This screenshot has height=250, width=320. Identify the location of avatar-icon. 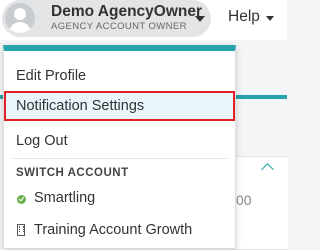
(20, 18).